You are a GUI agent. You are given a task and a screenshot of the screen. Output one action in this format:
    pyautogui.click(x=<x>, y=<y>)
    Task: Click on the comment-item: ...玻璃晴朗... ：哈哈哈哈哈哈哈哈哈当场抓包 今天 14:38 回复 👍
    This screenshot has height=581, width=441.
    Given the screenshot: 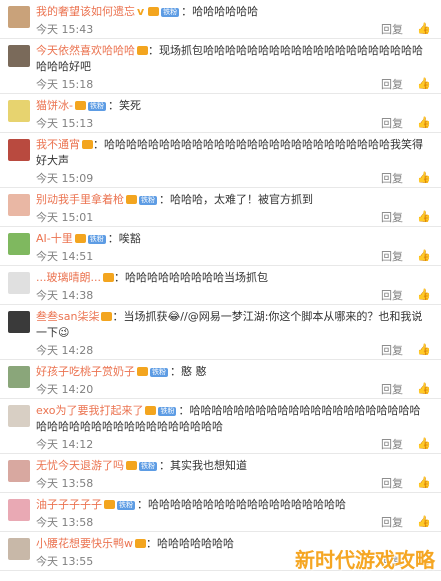 What is the action you would take?
    pyautogui.click(x=220, y=285)
    